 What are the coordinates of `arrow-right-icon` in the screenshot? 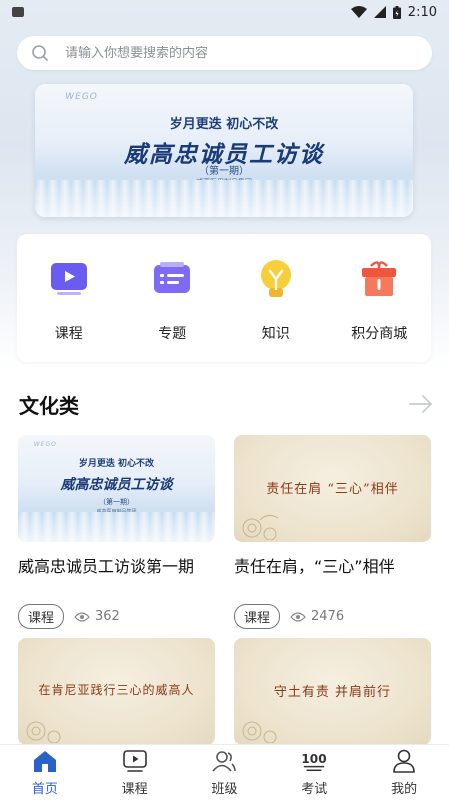 It's located at (421, 404).